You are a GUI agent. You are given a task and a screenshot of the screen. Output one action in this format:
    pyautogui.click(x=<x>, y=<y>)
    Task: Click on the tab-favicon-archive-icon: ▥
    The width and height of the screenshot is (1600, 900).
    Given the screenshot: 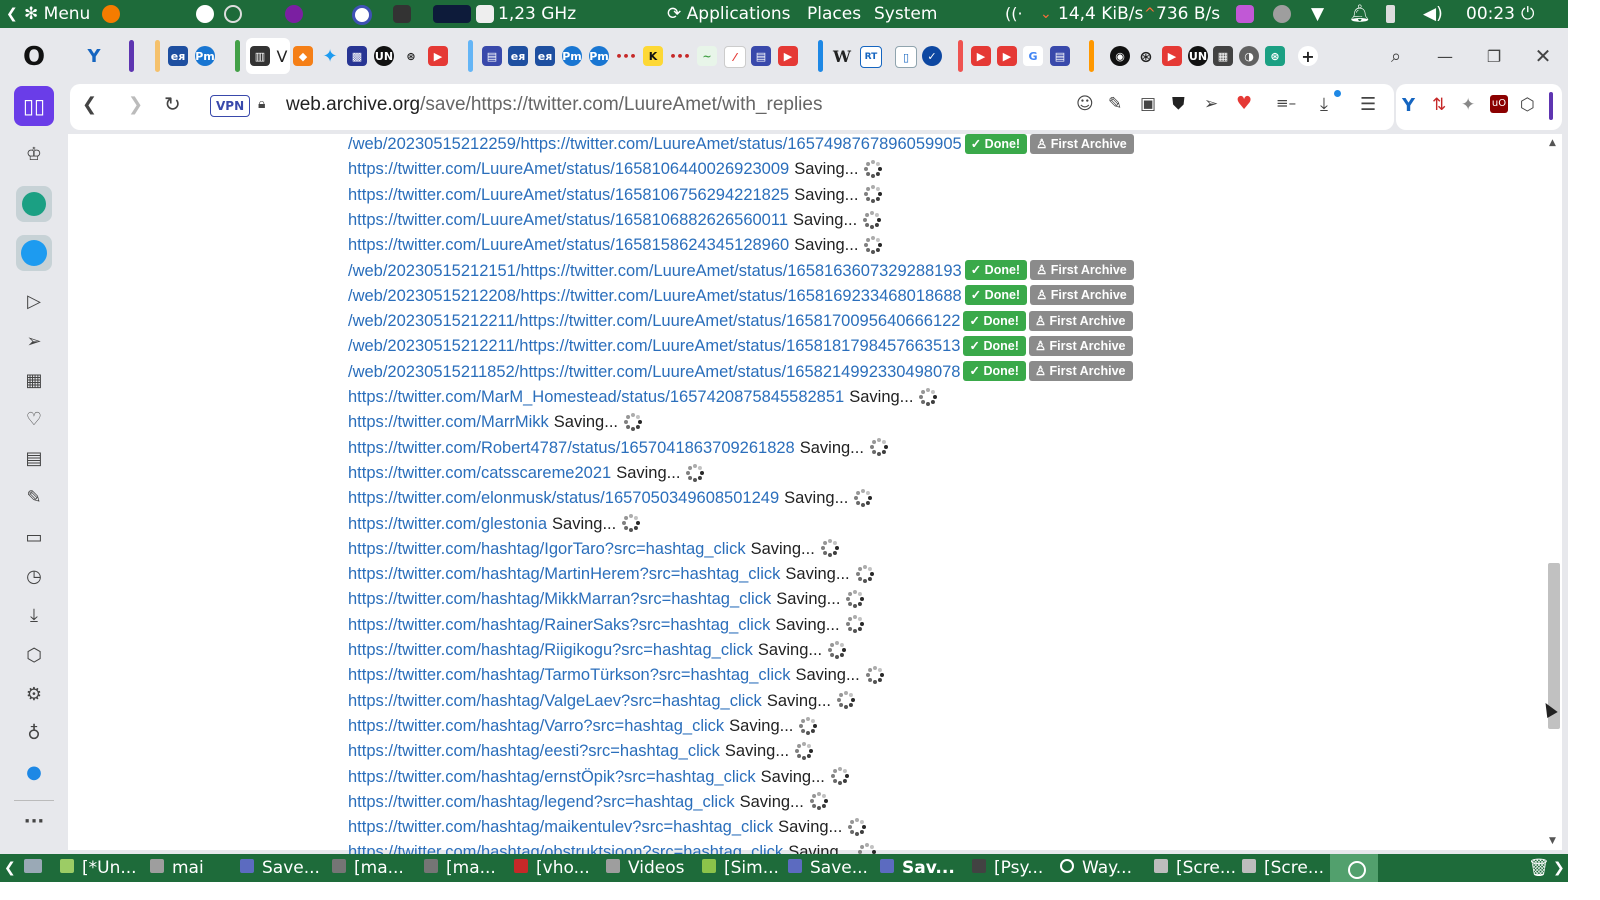 What is the action you would take?
    pyautogui.click(x=260, y=56)
    